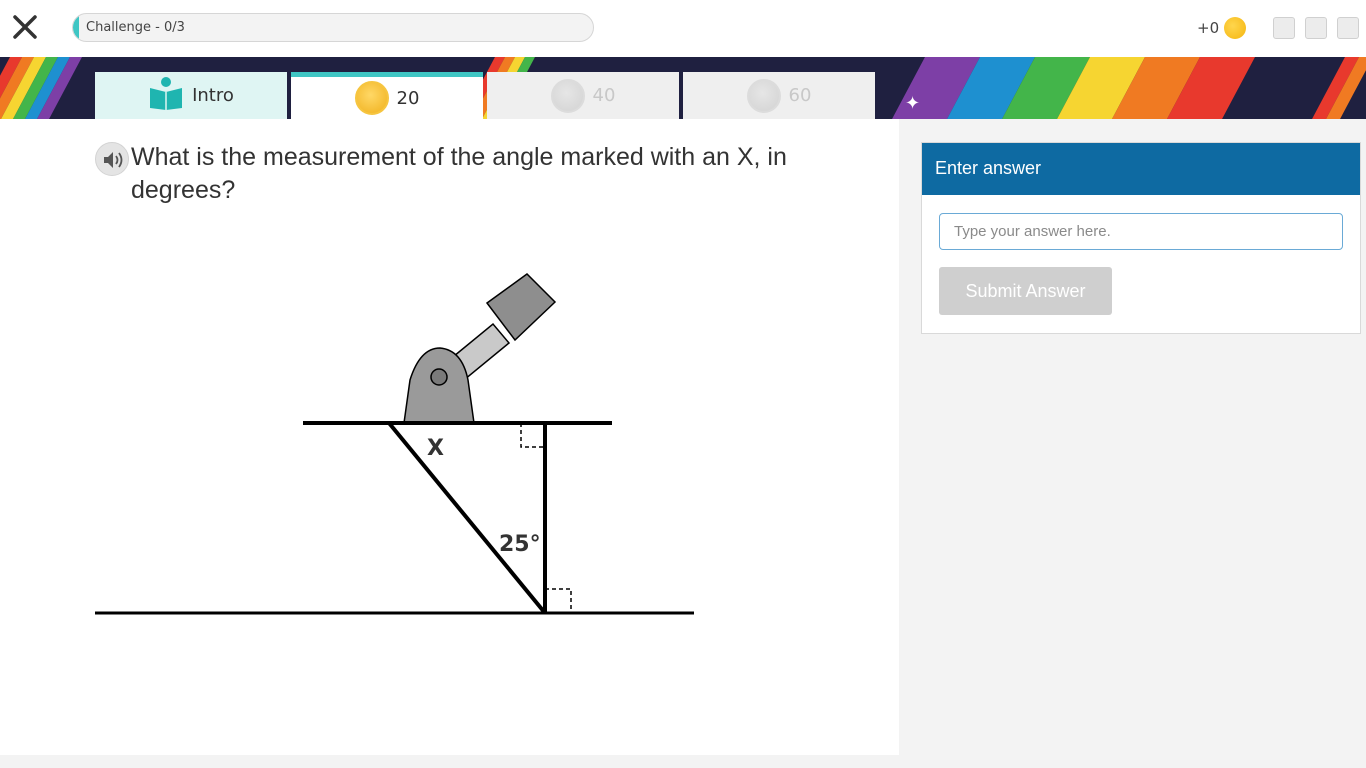 Image resolution: width=1366 pixels, height=768 pixels. Describe the element at coordinates (683, 761) in the screenshot. I see `bottom-strip` at that location.